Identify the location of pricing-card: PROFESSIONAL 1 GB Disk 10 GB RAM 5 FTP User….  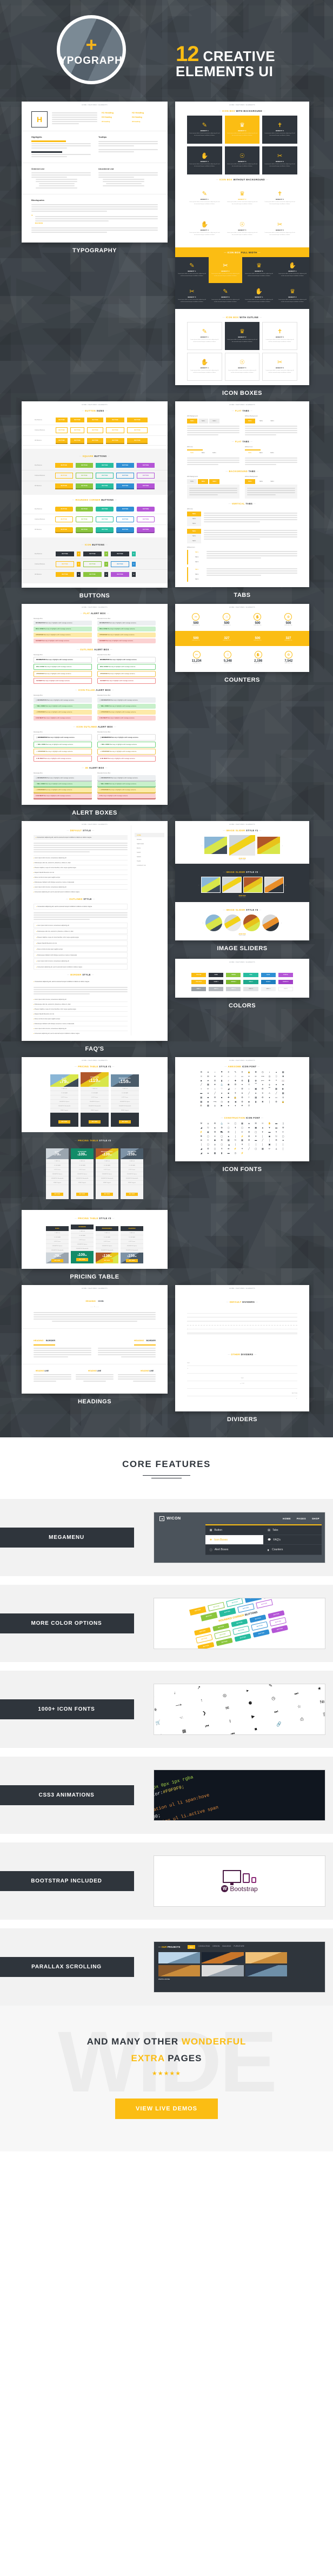
(107, 1244).